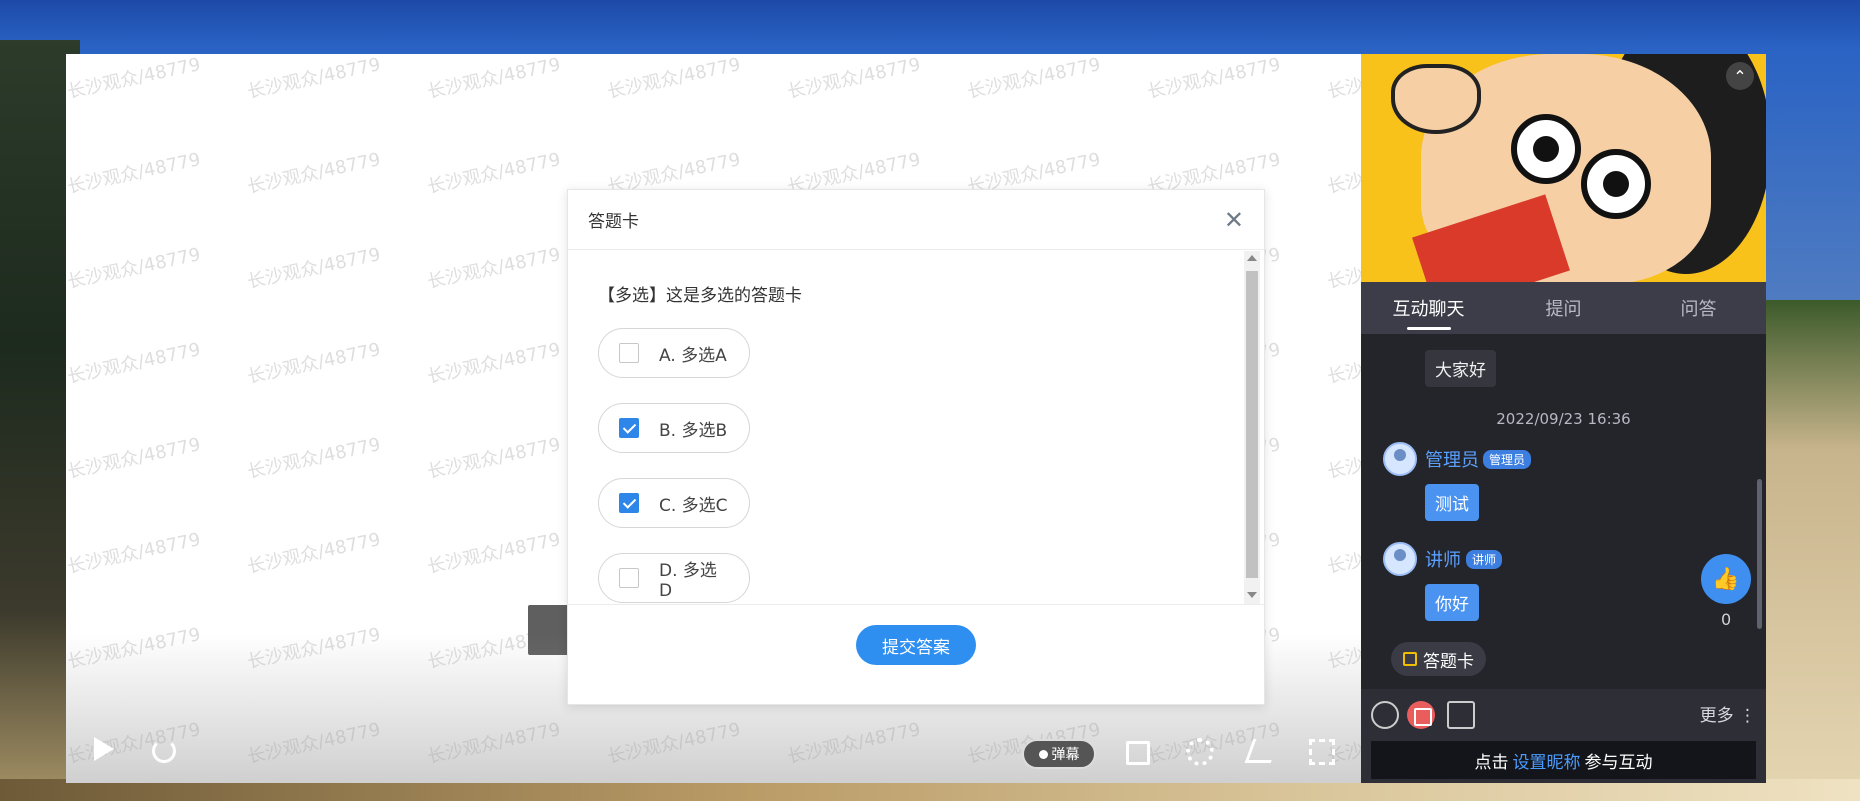 Image resolution: width=1860 pixels, height=801 pixels. I want to click on lecturer-badge: 讲师, so click(1484, 559).